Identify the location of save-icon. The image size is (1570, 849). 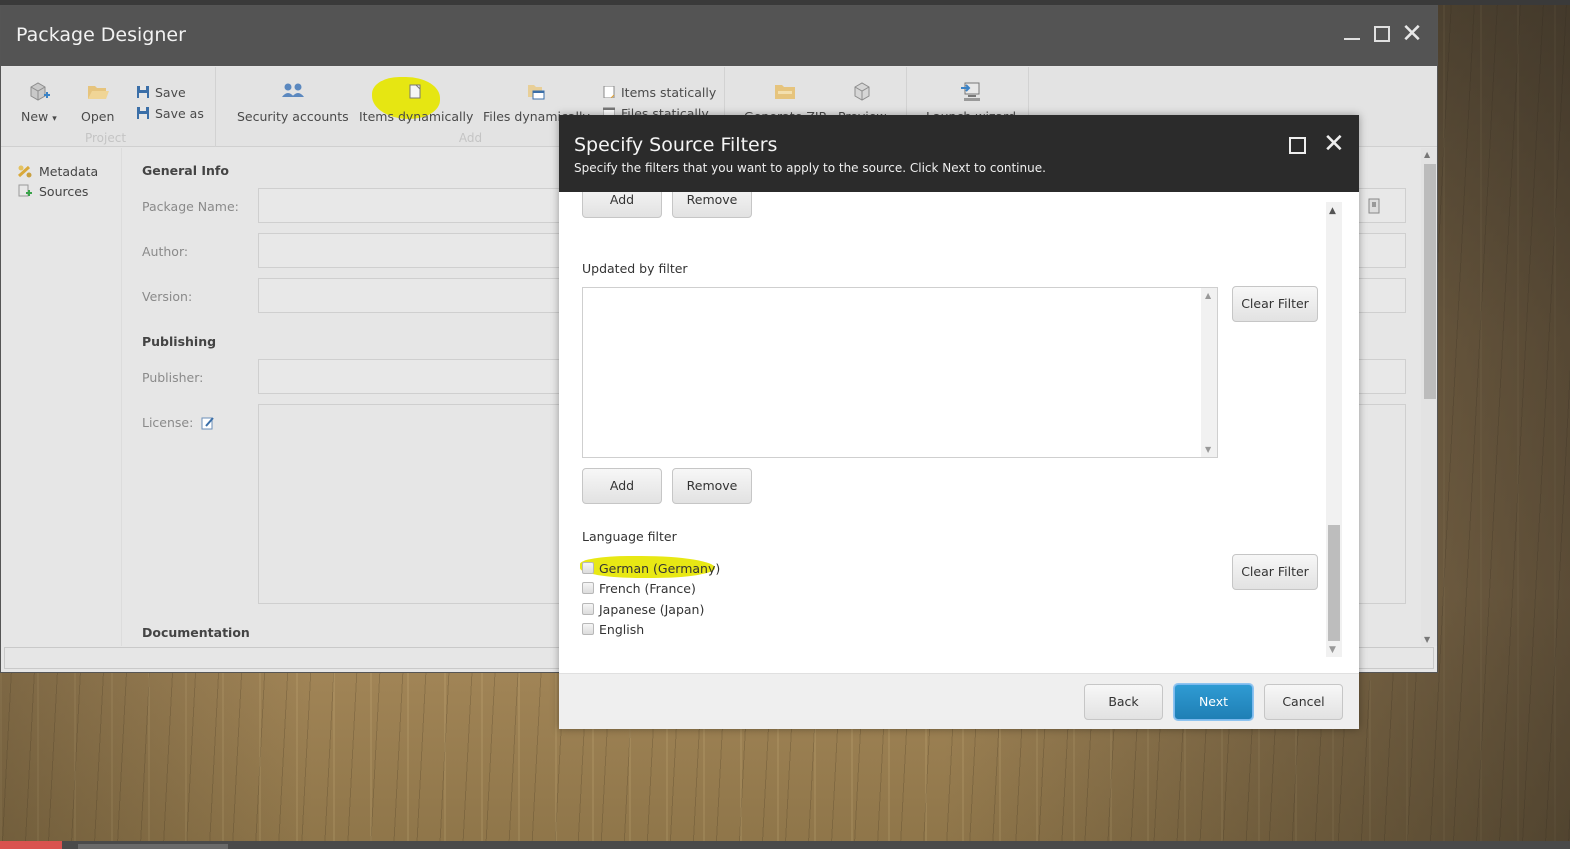
(143, 92).